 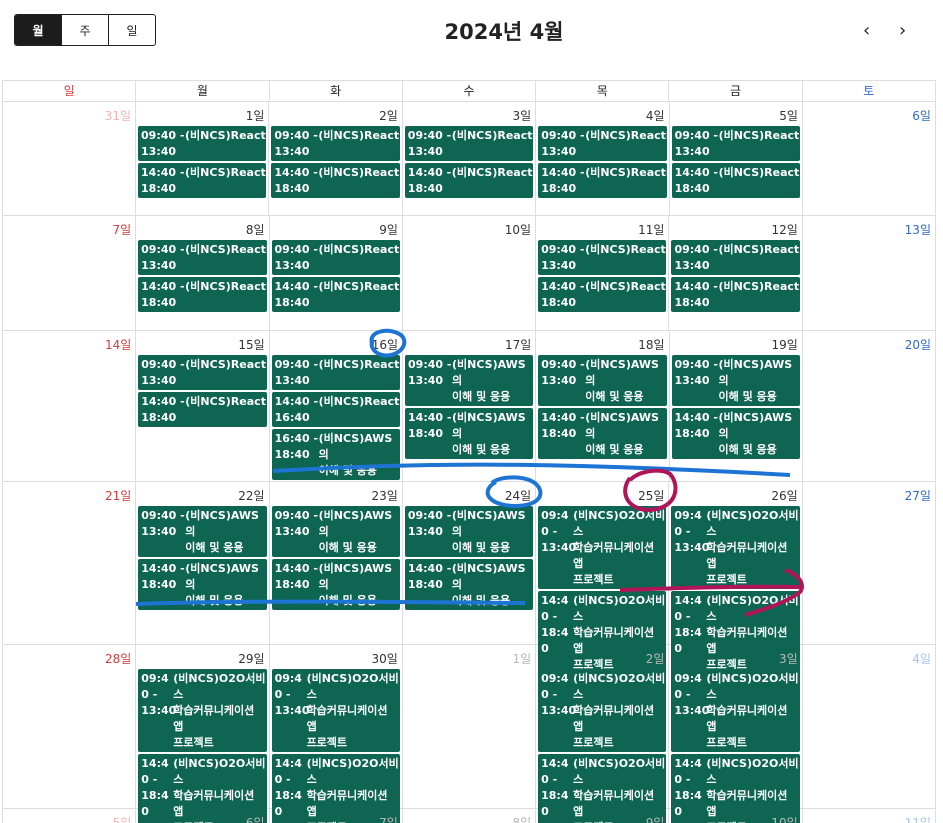 I want to click on day-cell: 14일, so click(x=70, y=406).